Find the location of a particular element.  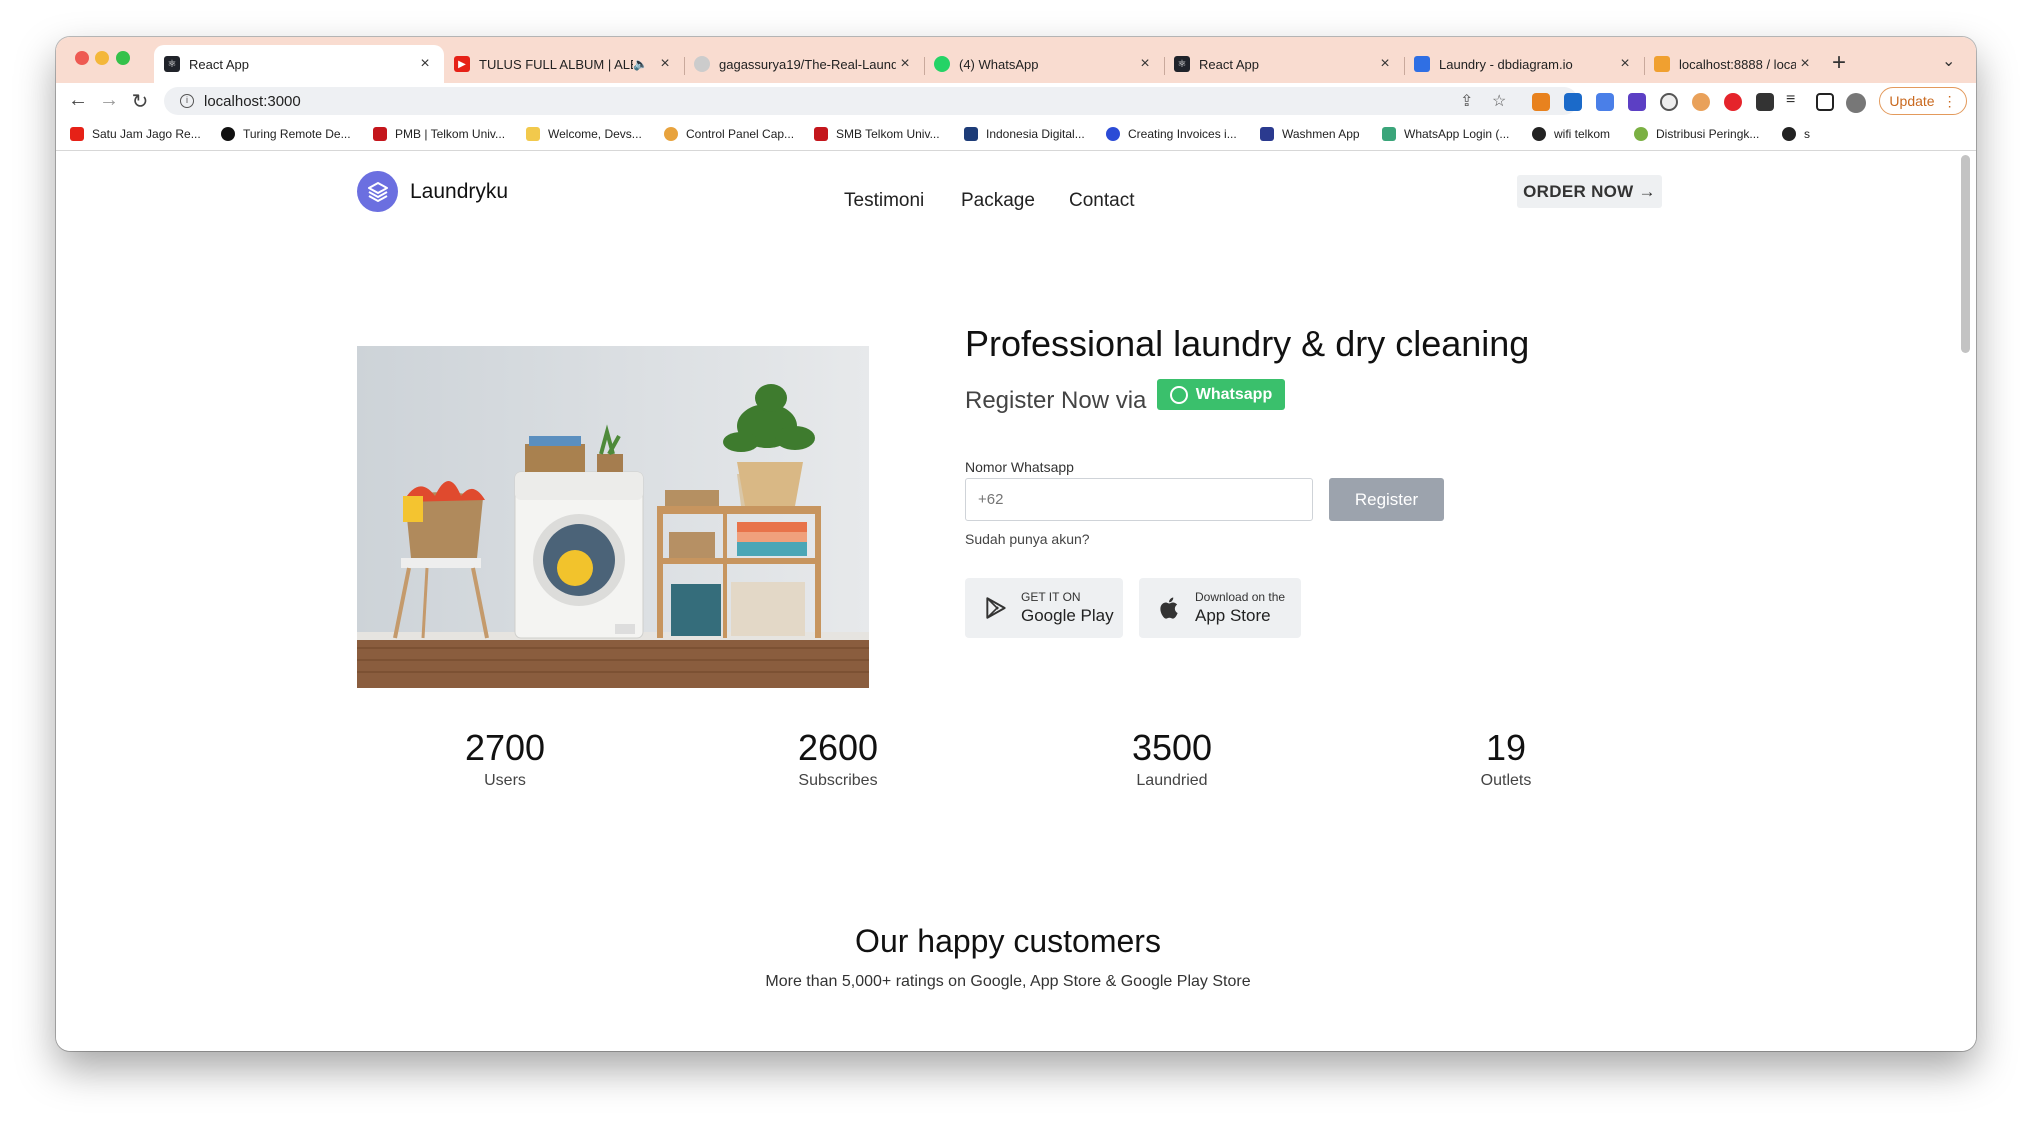

forward-arrow-icon: → is located at coordinates (109, 100).